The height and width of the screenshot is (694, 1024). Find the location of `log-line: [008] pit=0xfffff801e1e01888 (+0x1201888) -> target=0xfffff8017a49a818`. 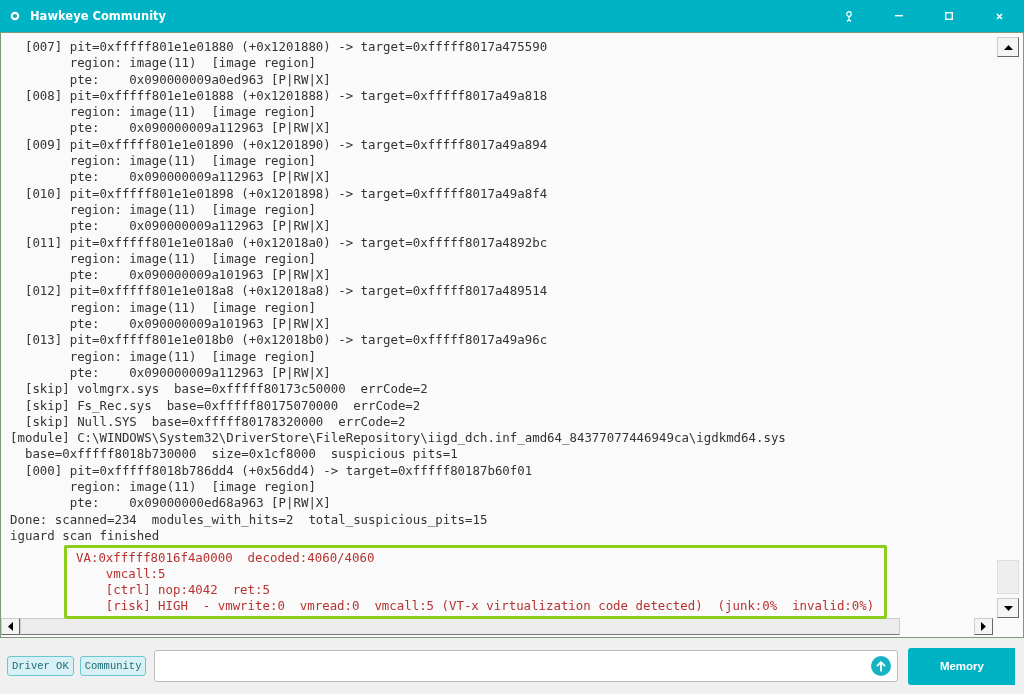

log-line: [008] pit=0xfffff801e1e01888 (+0x1201888) -> target=0xfffff8017a49a818 is located at coordinates (286, 96).